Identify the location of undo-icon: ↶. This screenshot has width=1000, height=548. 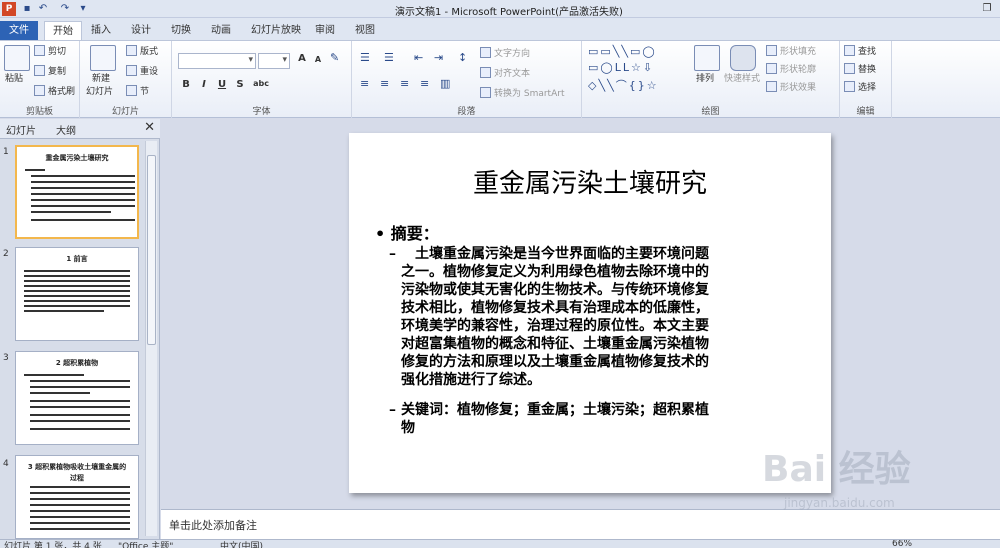
(43, 9).